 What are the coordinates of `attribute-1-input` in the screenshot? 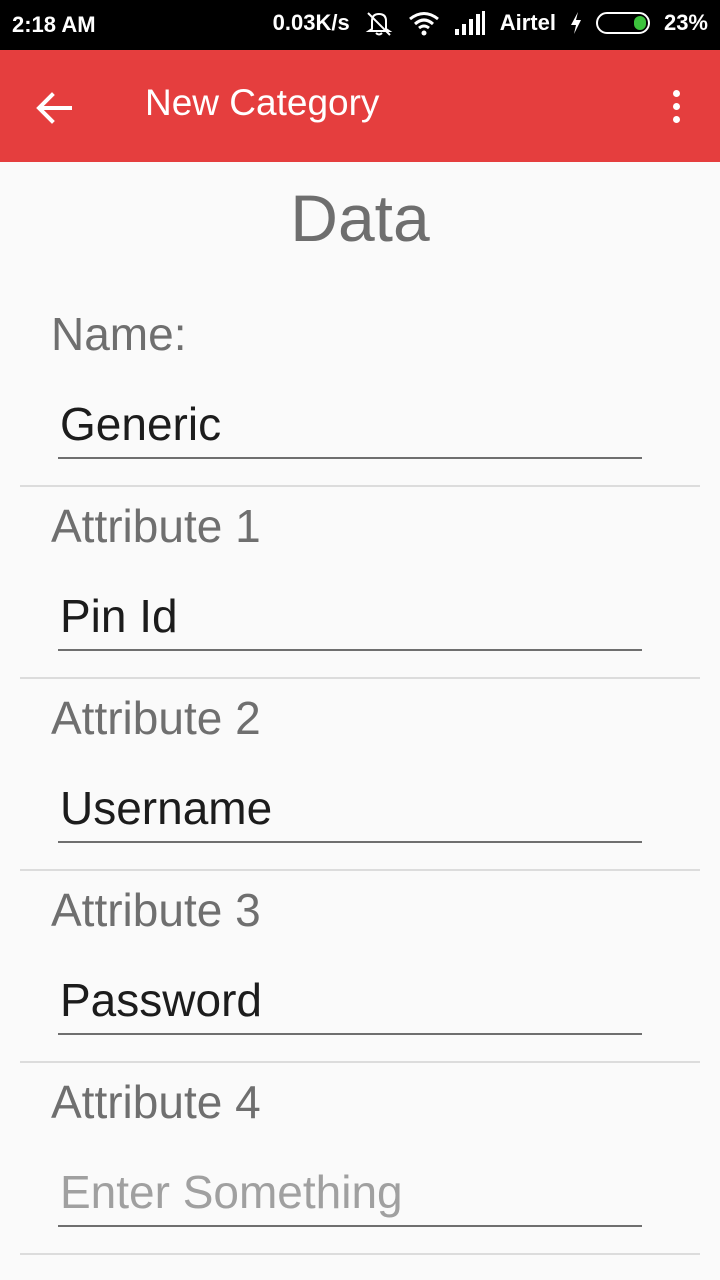 It's located at (350, 621).